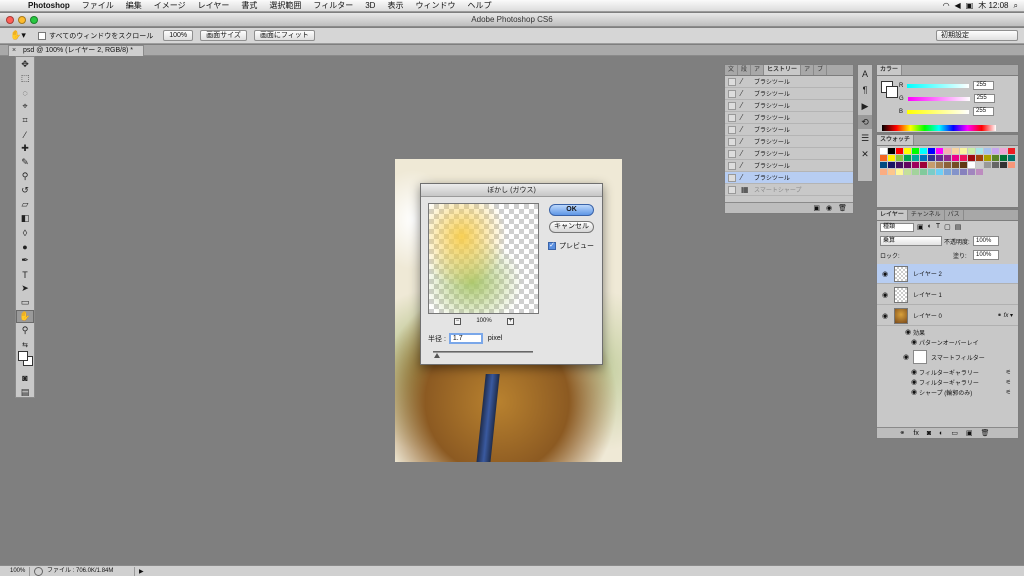 This screenshot has width=1024, height=576. What do you see at coordinates (285, 6) in the screenshot?
I see `menu-select: 選択範囲` at bounding box center [285, 6].